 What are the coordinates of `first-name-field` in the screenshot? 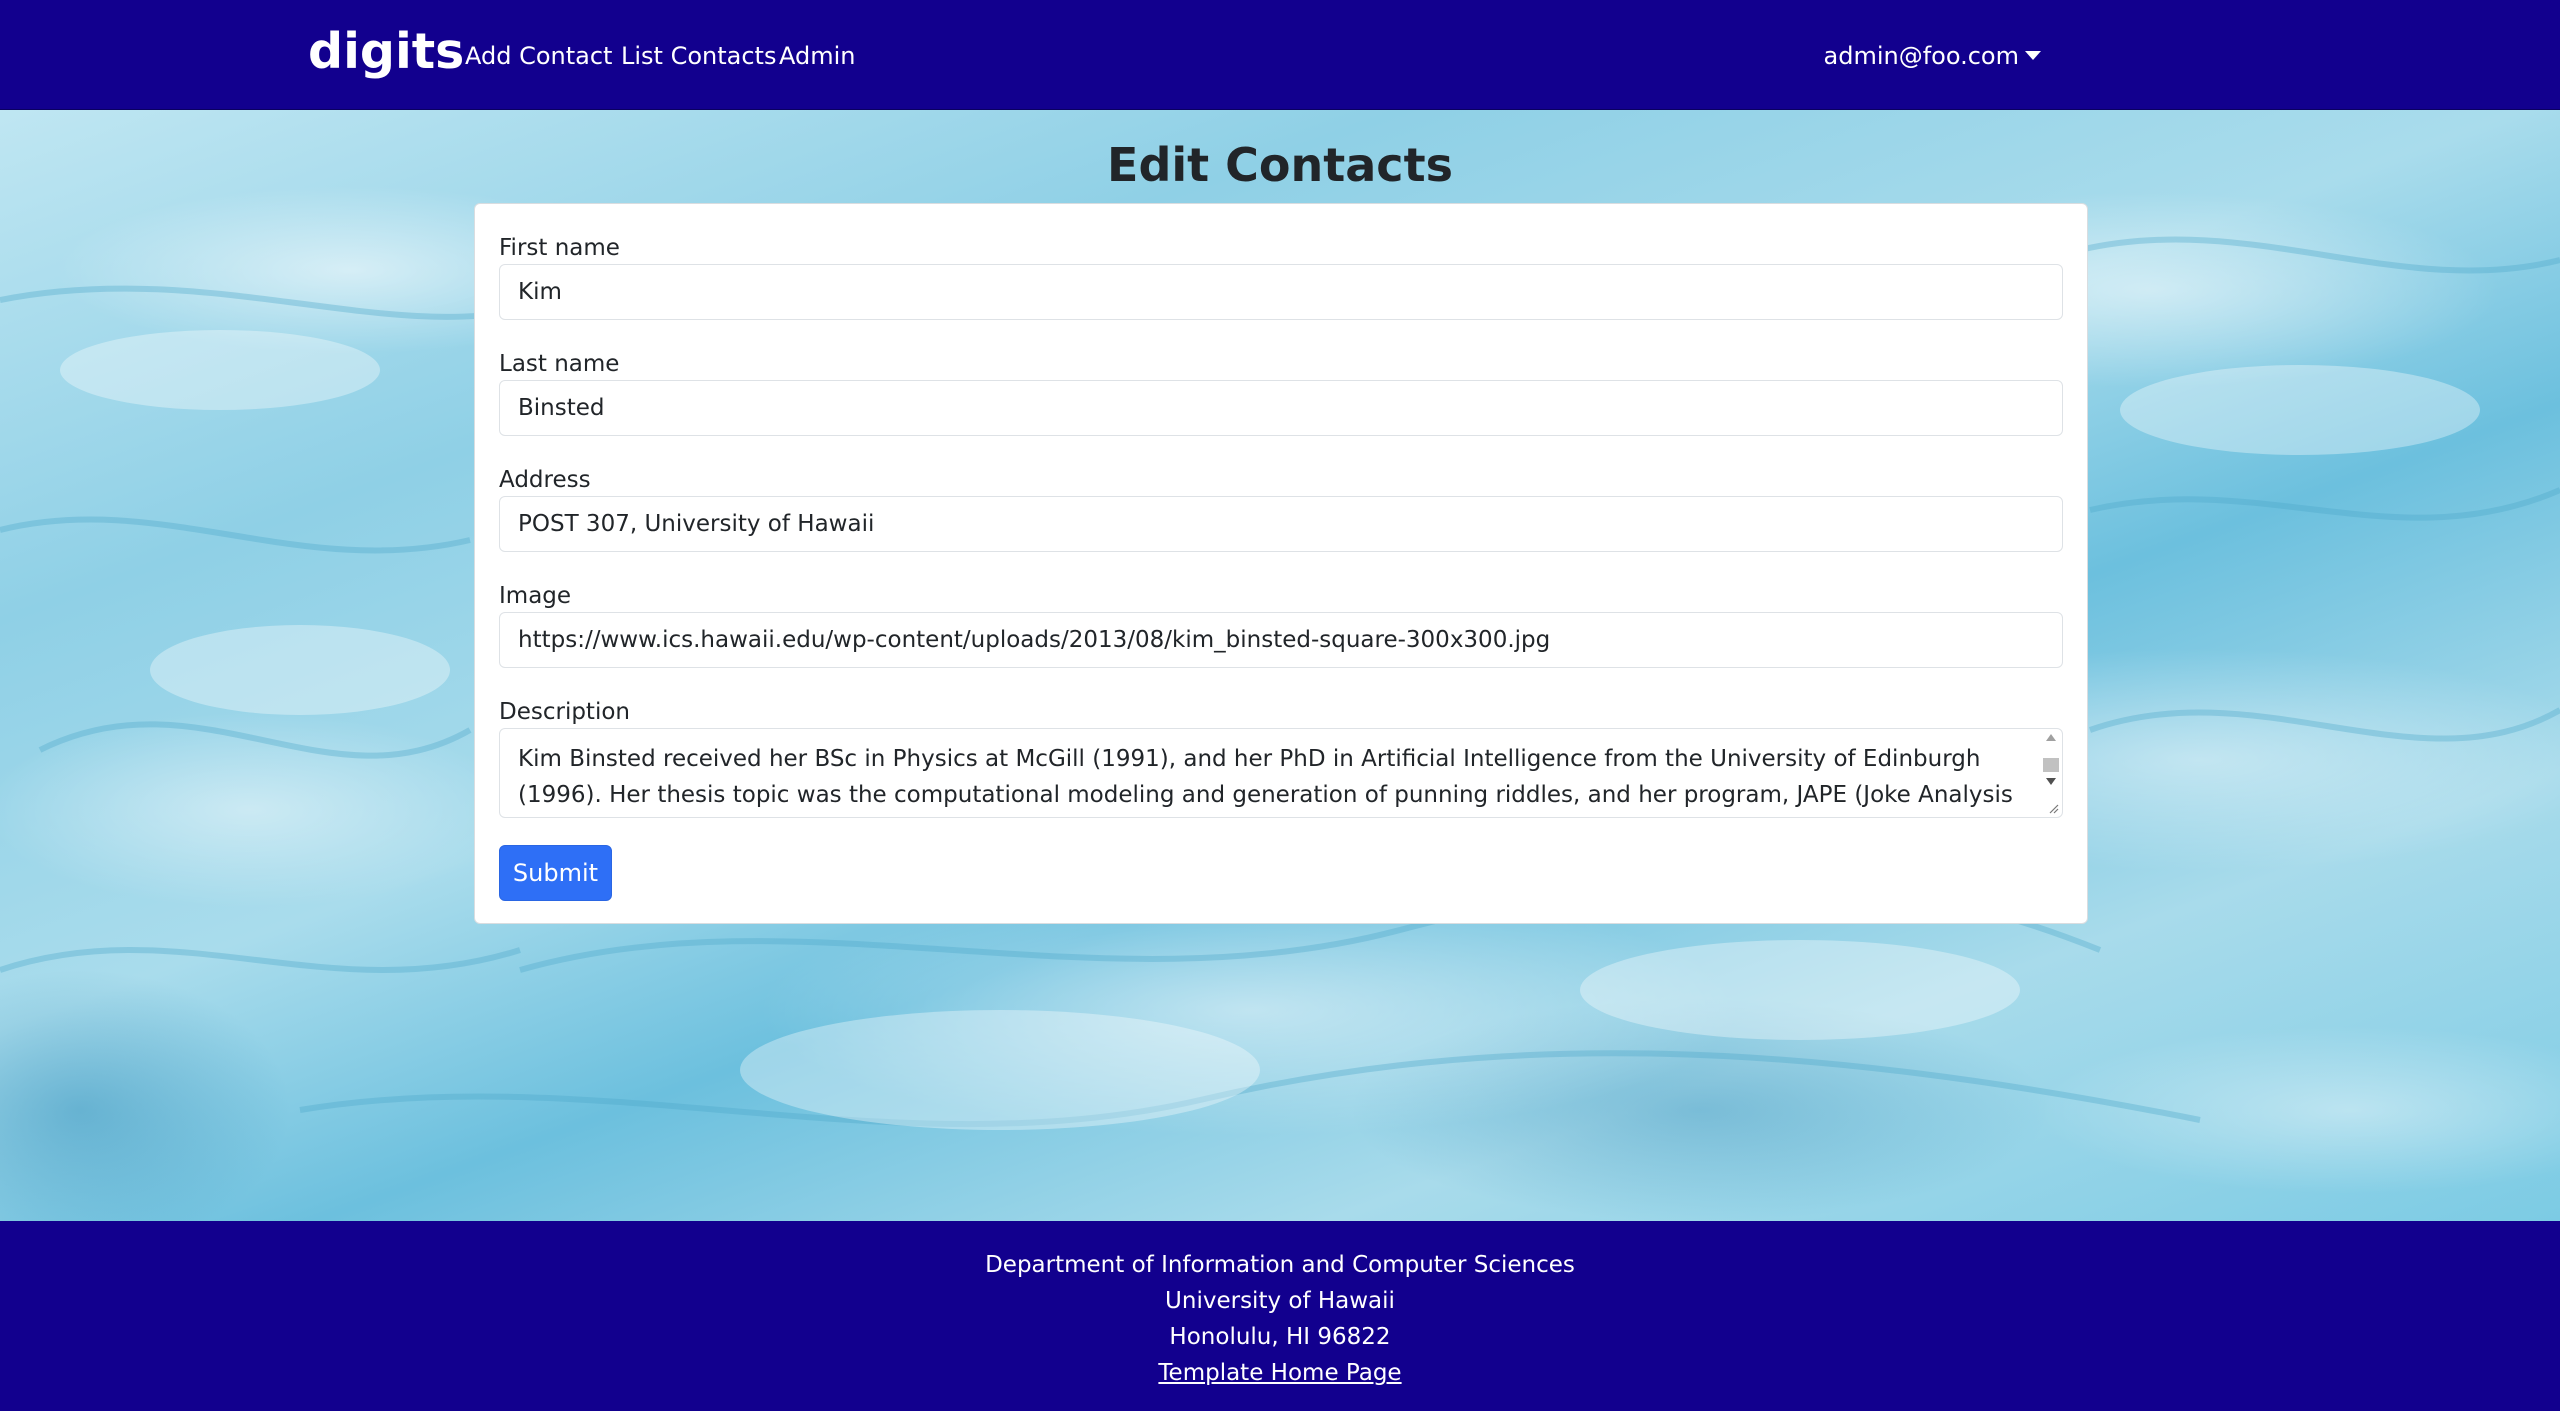 It's located at (1281, 292).